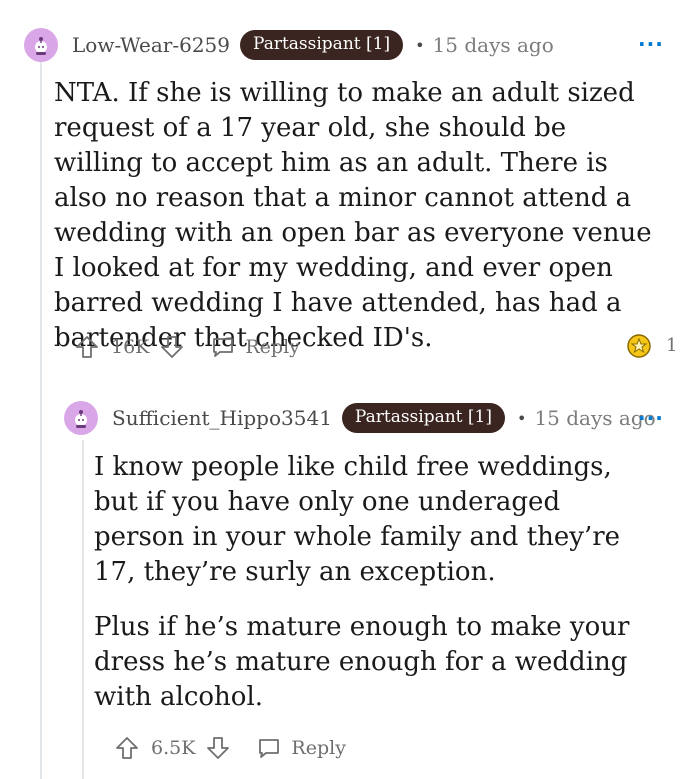 The image size is (700, 779). I want to click on comment-1-flair: Partassipant [1], so click(322, 45).